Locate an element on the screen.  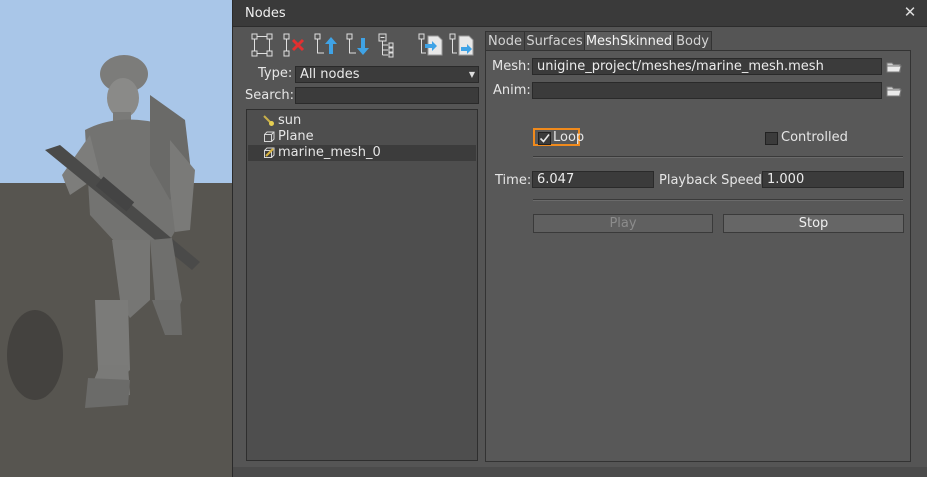
tree-node-marine-mesh: marine_mesh_0 is located at coordinates (362, 153).